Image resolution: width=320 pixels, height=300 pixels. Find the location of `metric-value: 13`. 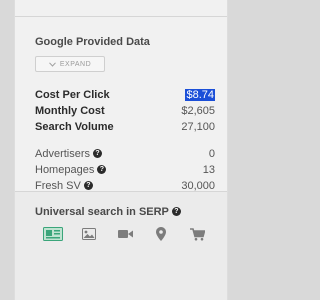

metric-value: 13 is located at coordinates (208, 170).